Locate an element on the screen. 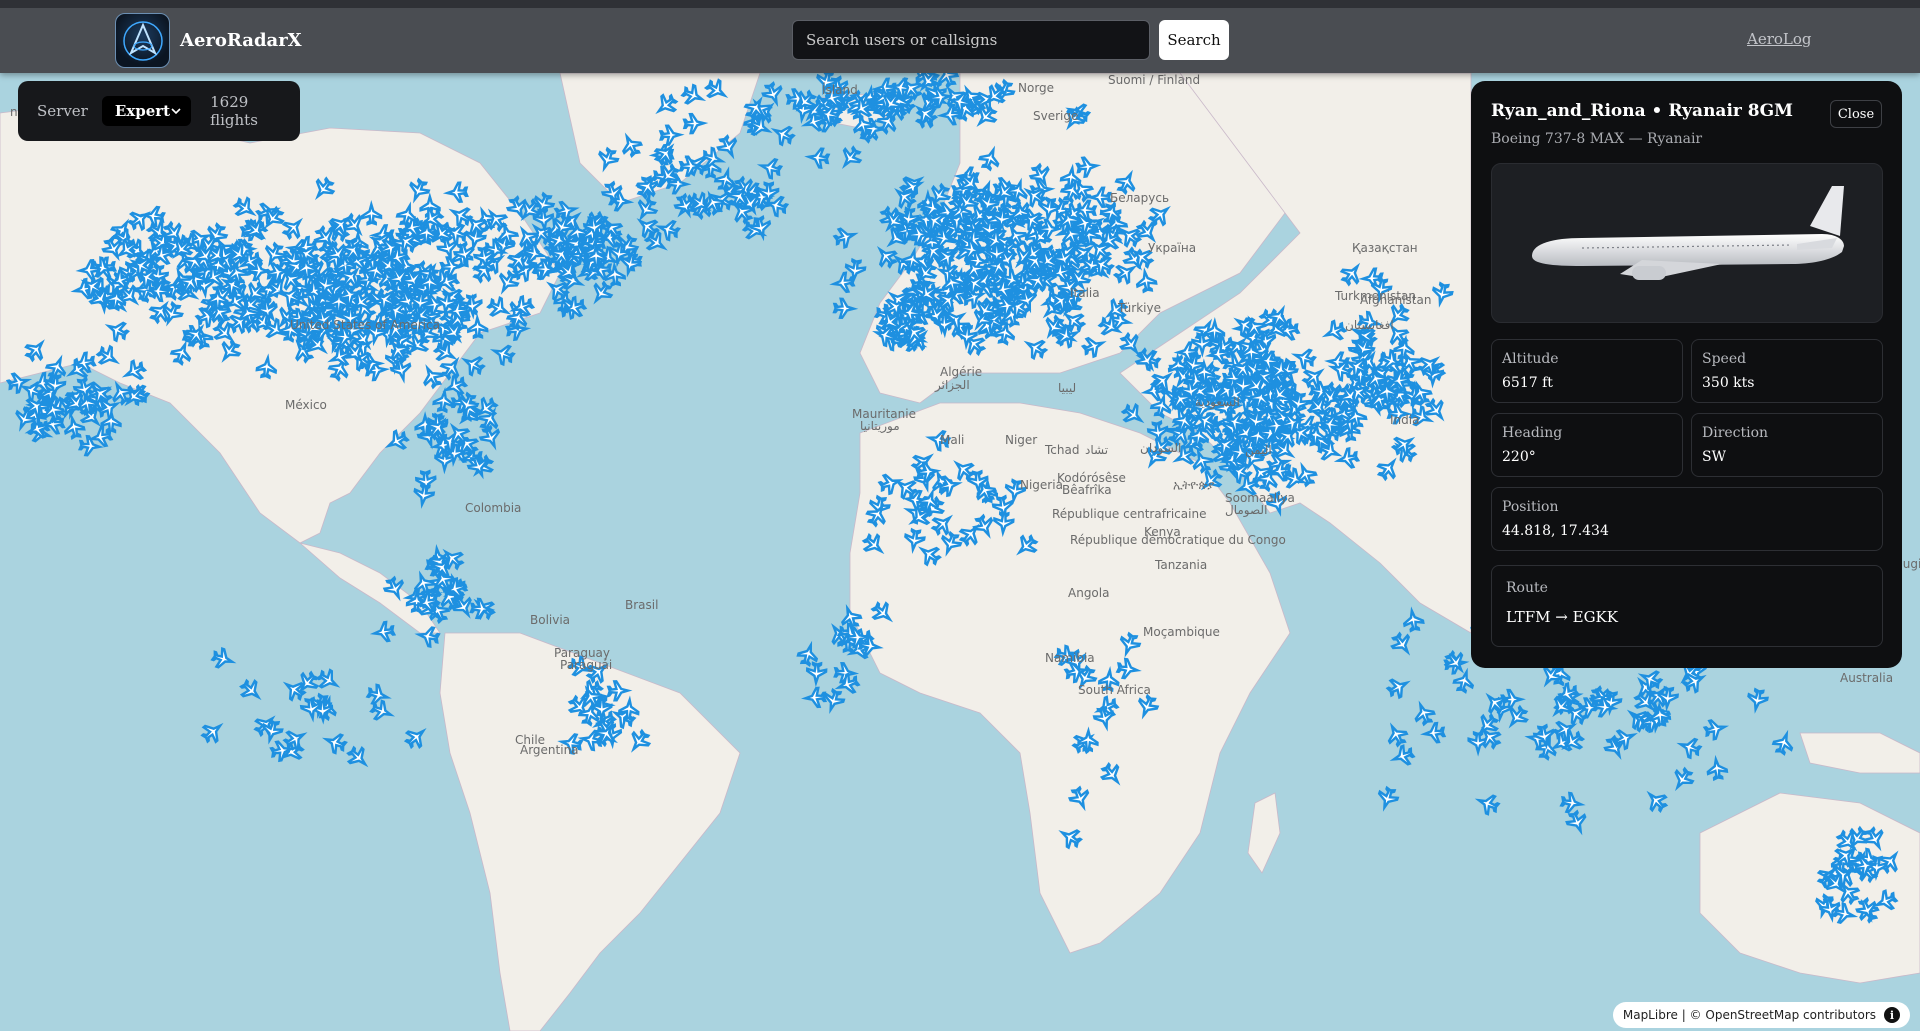 This screenshot has height=1031, width=1920. map-label: Algérie is located at coordinates (961, 372).